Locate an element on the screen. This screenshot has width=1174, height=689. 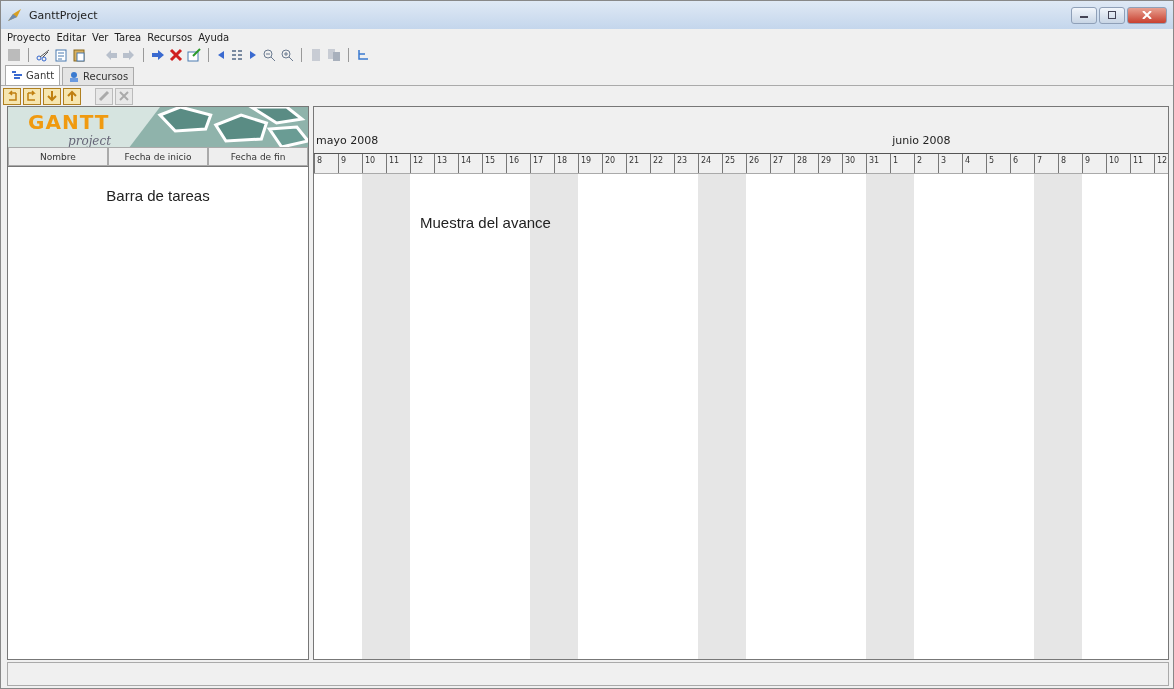
move-down-button is located at coordinates (52, 96).